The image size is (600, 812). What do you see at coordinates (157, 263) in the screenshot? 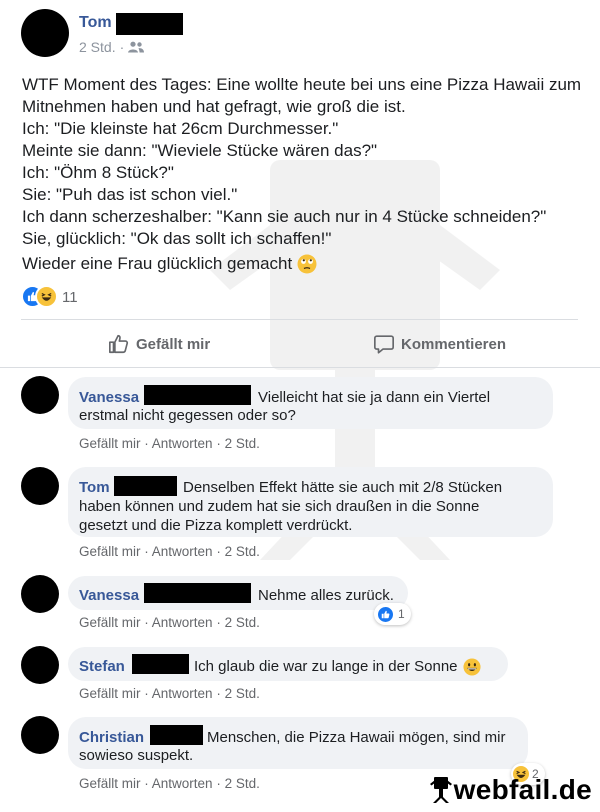
I see `post-text-line: Wieder eine Frau glücklich gemacht` at bounding box center [157, 263].